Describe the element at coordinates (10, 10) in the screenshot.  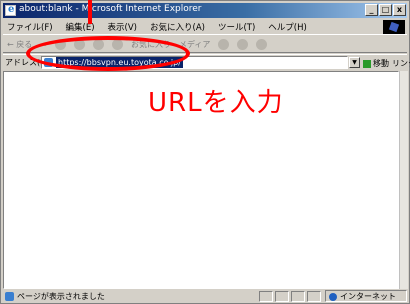
I see `ie-icon` at that location.